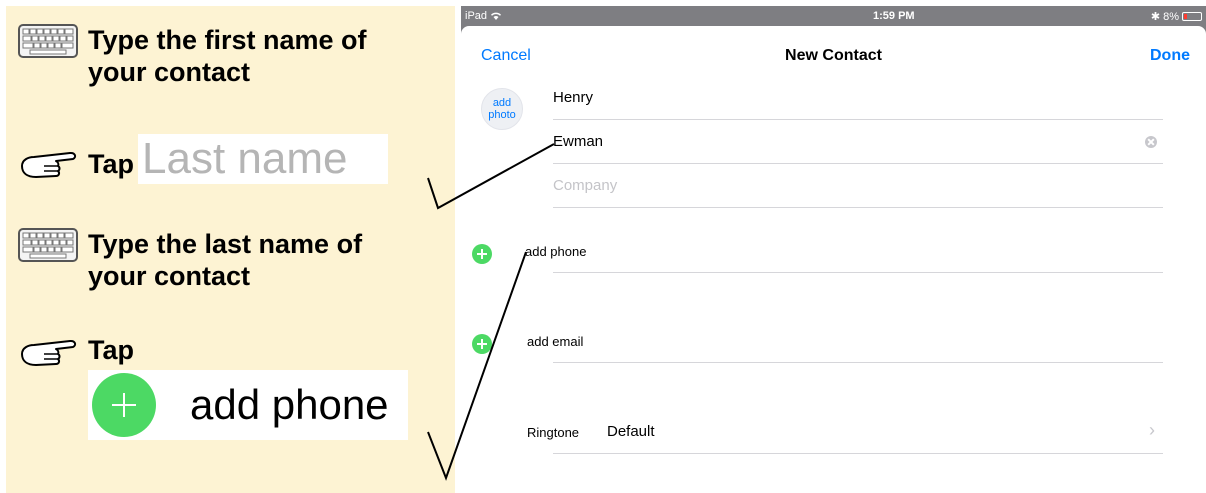 The image size is (1206, 493). Describe the element at coordinates (482, 254) in the screenshot. I see `add-phone-plus-icon` at that location.